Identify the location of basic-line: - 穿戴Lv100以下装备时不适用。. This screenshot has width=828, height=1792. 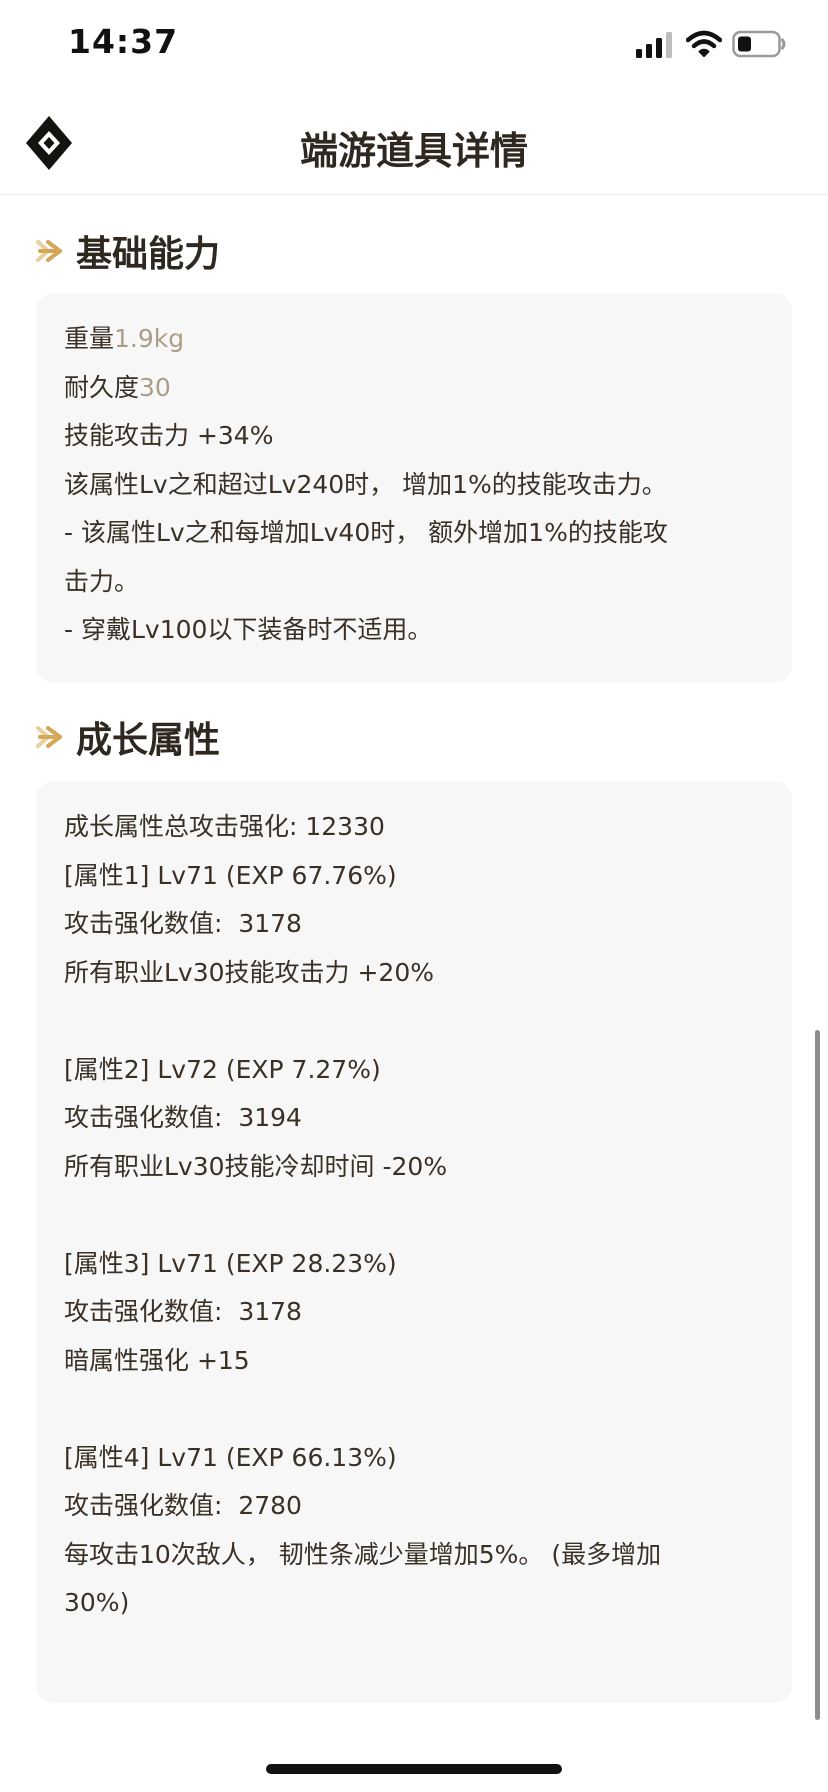
(248, 629).